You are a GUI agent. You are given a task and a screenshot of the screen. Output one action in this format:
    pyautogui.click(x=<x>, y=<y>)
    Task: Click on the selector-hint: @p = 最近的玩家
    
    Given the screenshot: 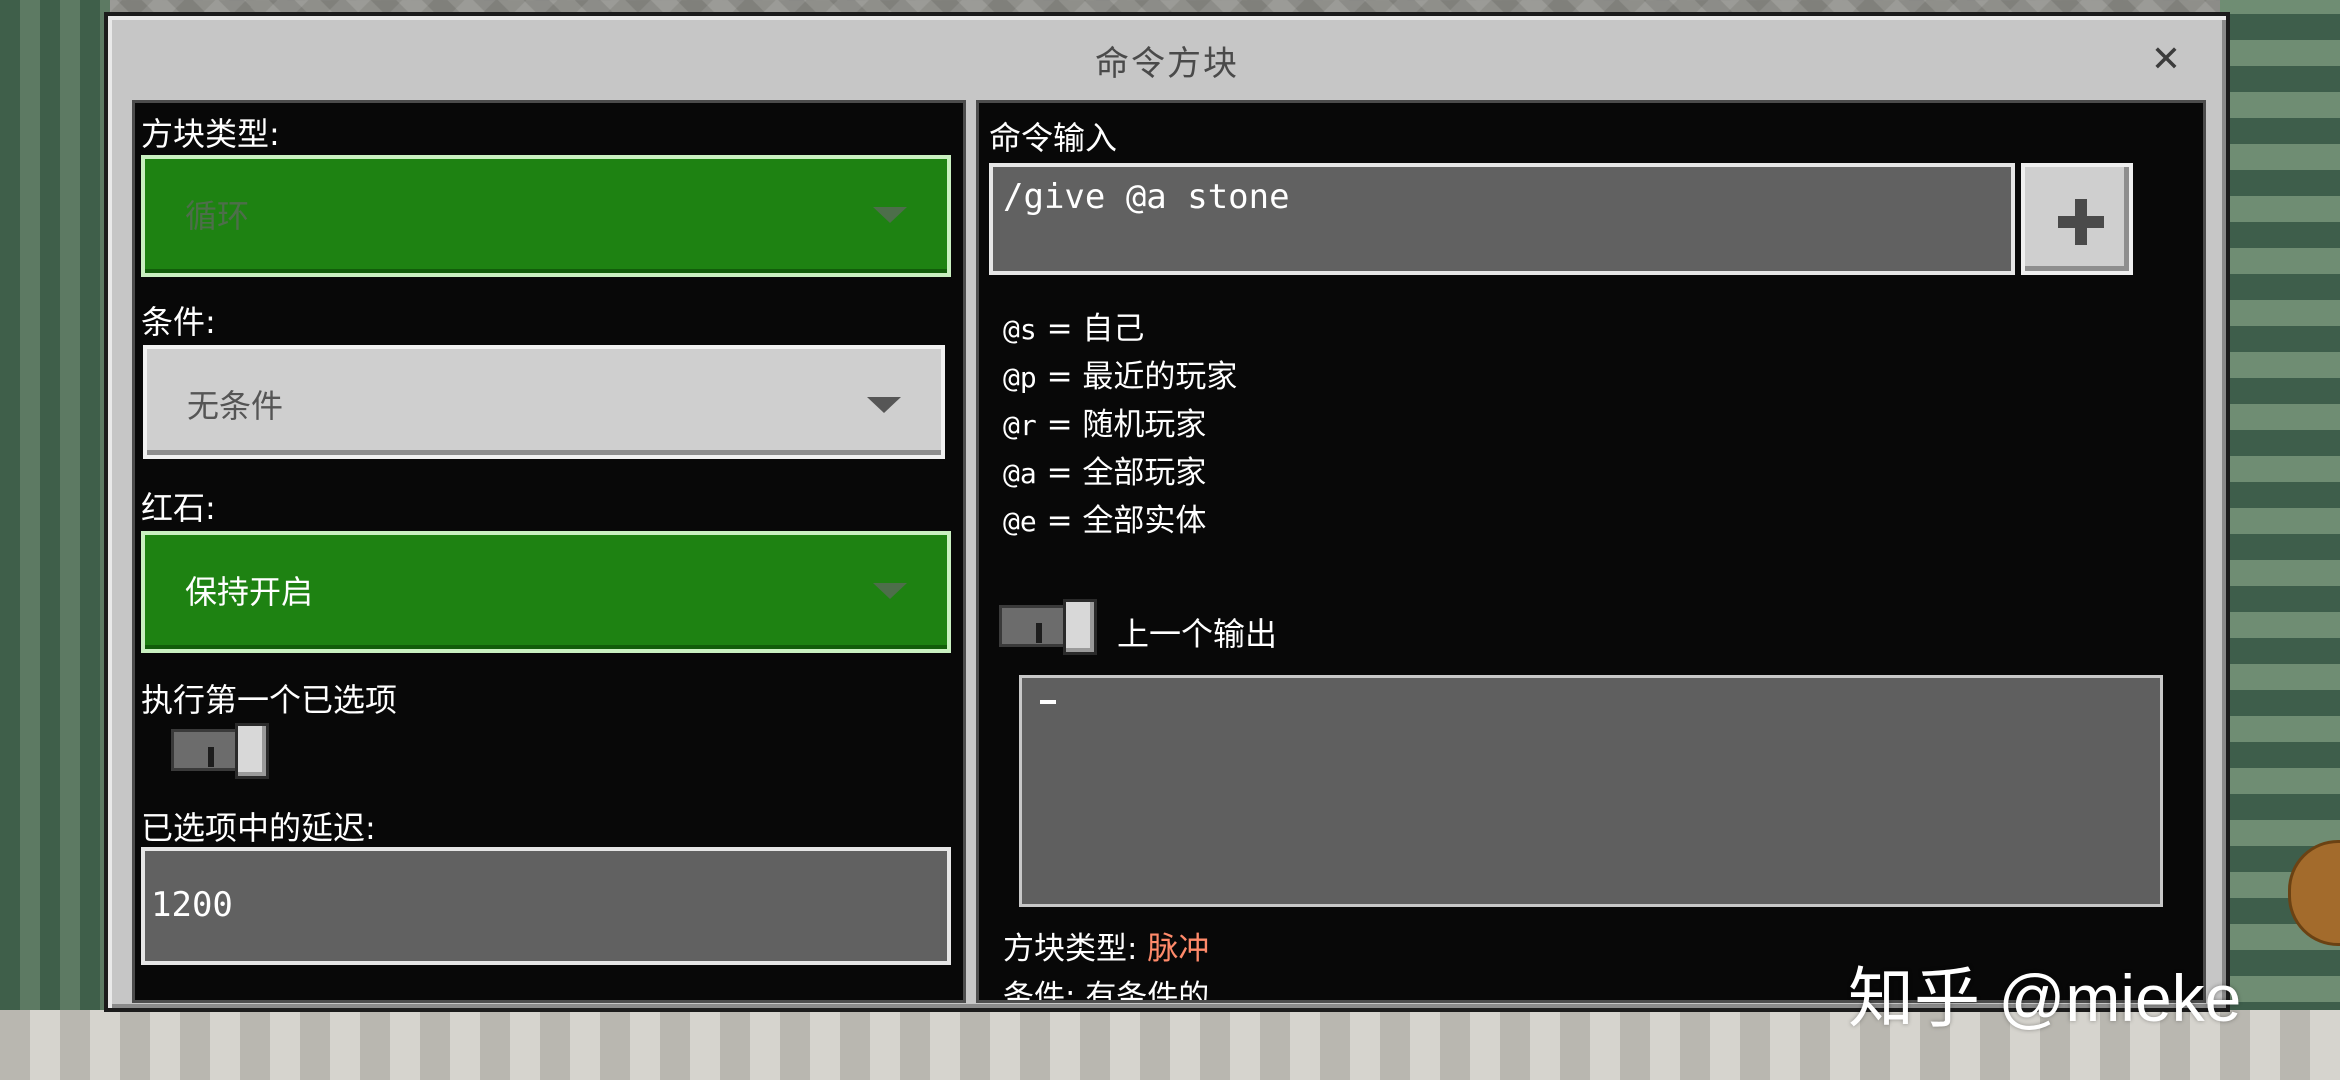 What is the action you would take?
    pyautogui.click(x=1120, y=377)
    